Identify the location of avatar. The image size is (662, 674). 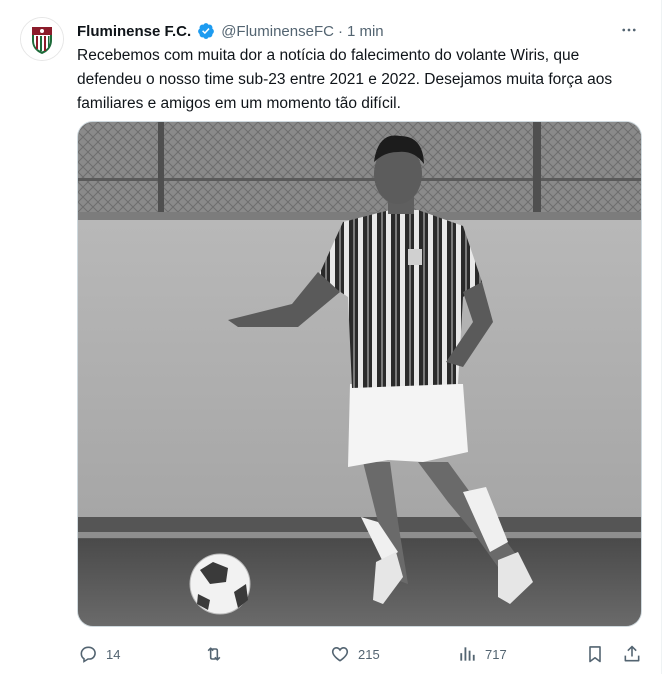
(42, 39).